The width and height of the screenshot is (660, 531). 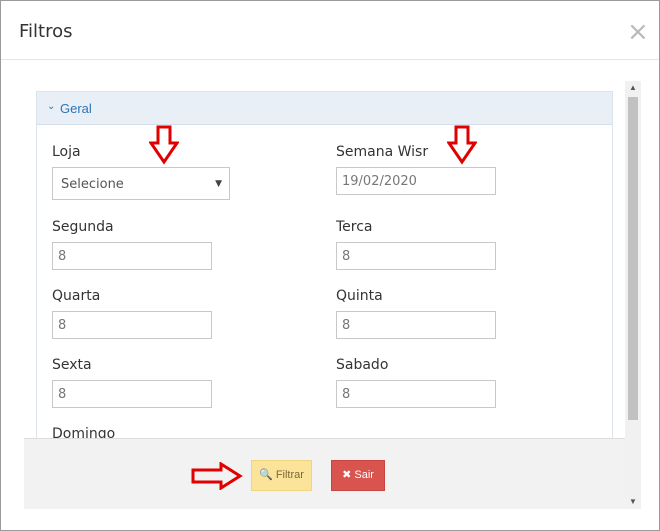 I want to click on terca-label: Terca, so click(x=354, y=227).